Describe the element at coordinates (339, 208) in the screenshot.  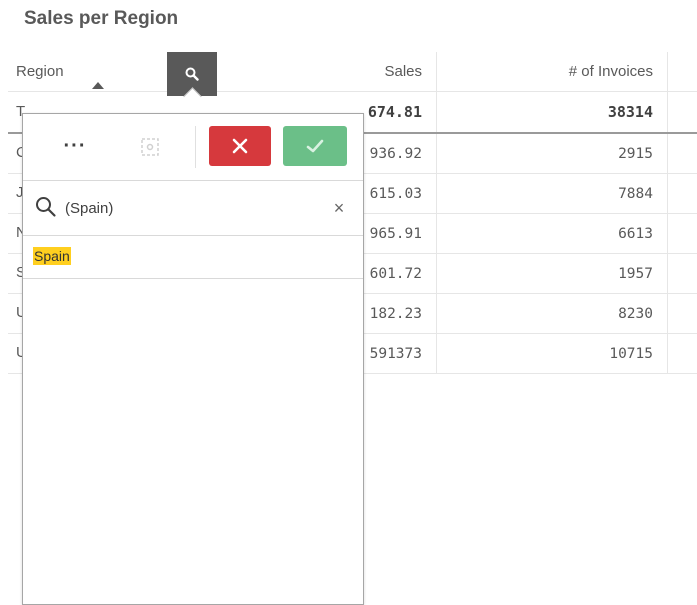
I see `clear-search-button: ×` at that location.